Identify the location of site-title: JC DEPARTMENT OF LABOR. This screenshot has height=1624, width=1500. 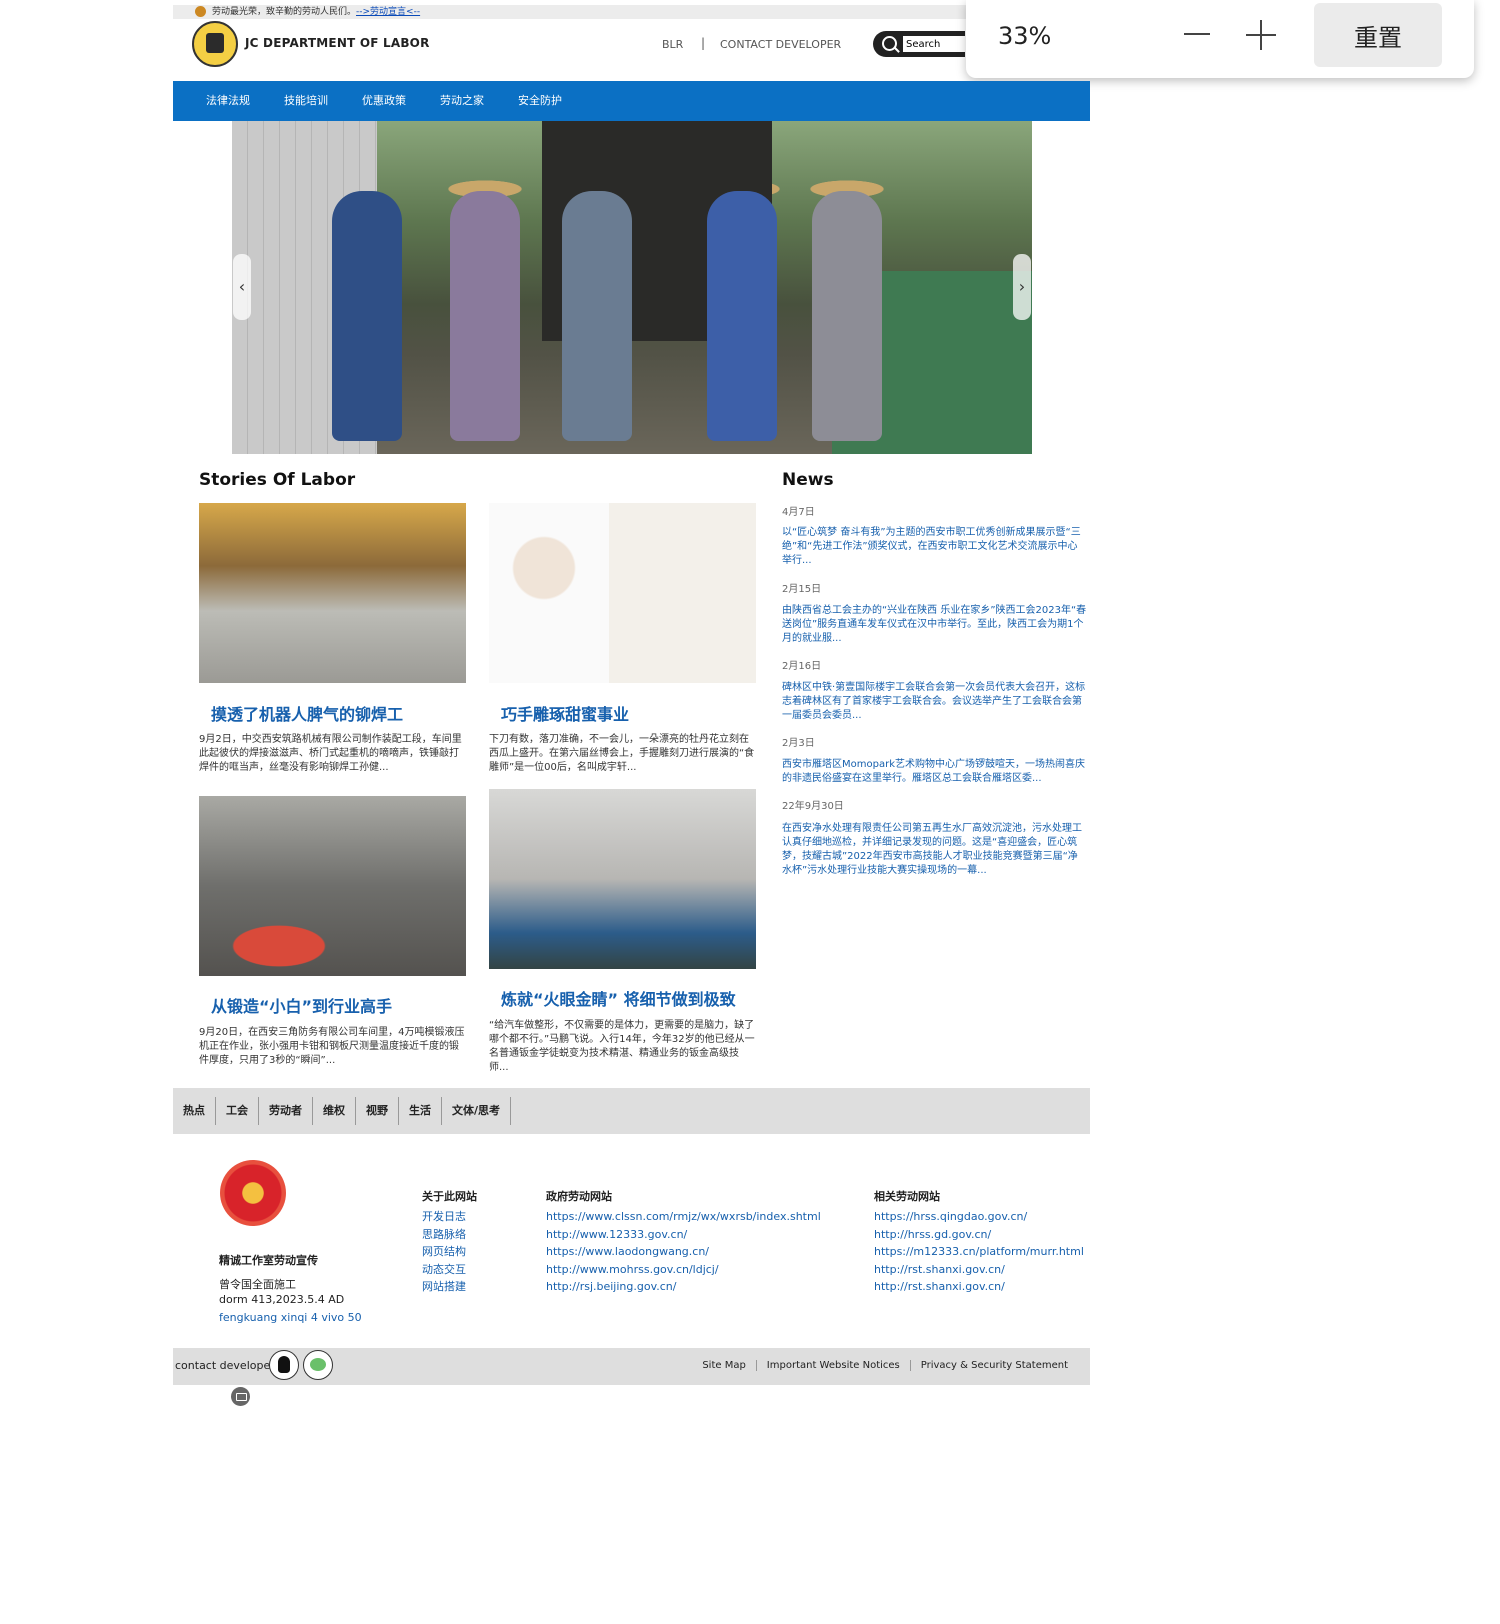
(337, 43).